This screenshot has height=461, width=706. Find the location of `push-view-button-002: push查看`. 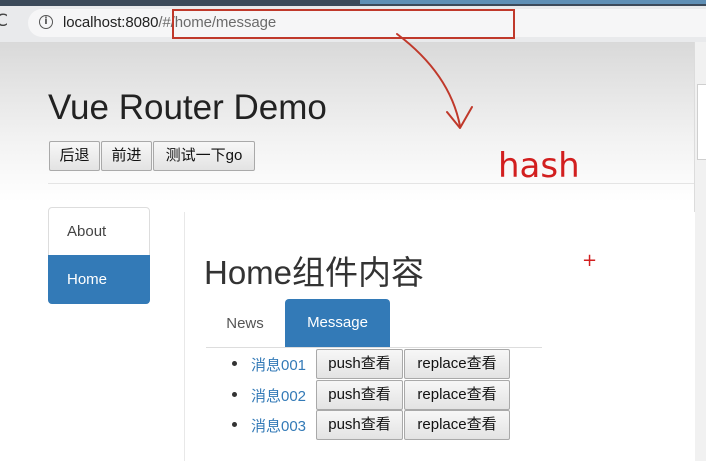

push-view-button-002: push查看 is located at coordinates (359, 395).